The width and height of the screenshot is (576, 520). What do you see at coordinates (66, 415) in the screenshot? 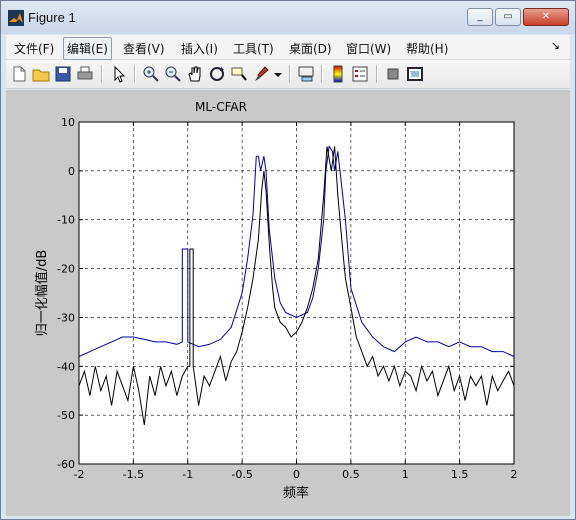
I see `y-tick-label: -50` at bounding box center [66, 415].